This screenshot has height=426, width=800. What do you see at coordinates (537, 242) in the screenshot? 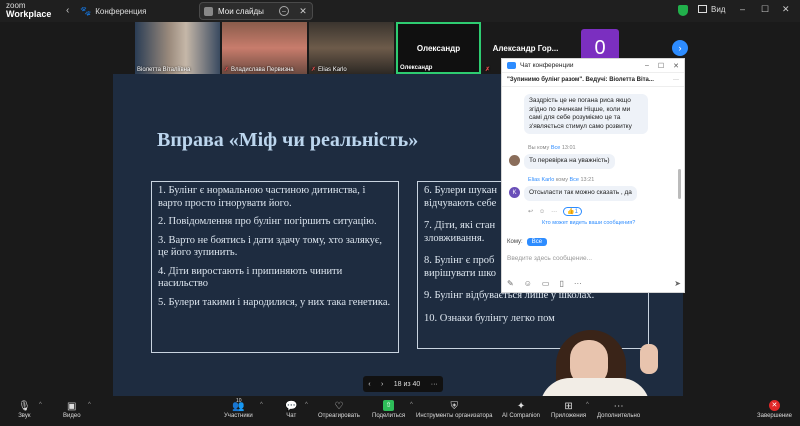
I see `recipient-select: Все` at bounding box center [537, 242].